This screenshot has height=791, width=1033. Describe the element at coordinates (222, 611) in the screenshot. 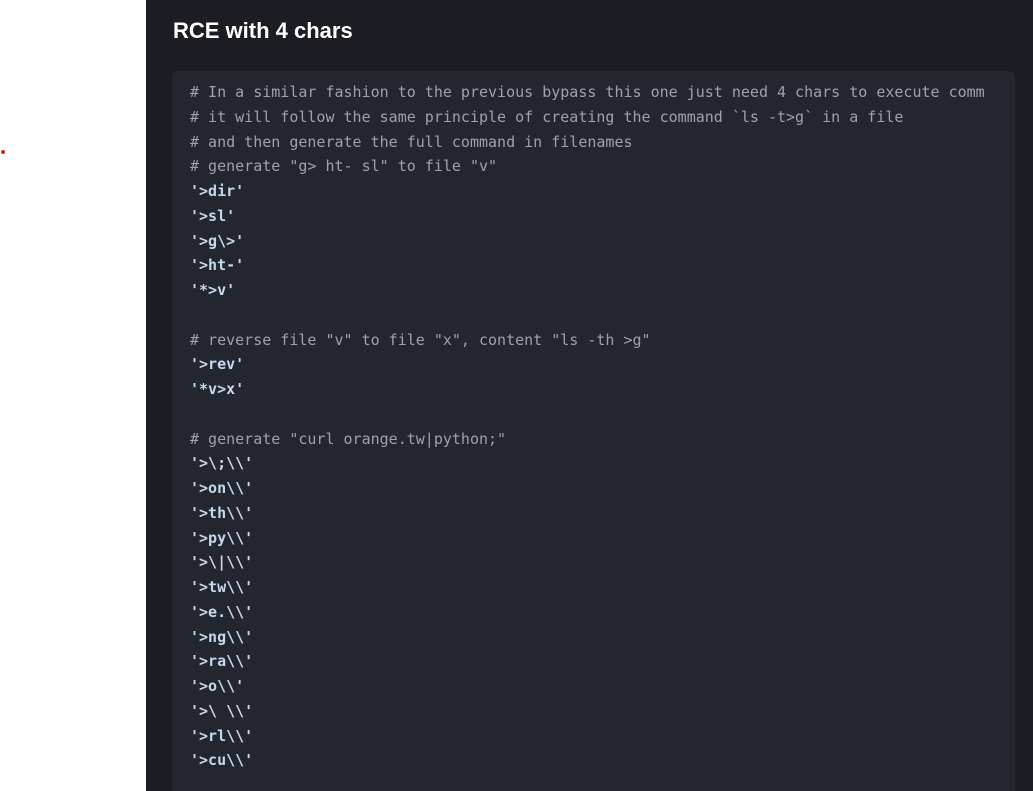

I see `code-string-line: '>e.\\'` at that location.